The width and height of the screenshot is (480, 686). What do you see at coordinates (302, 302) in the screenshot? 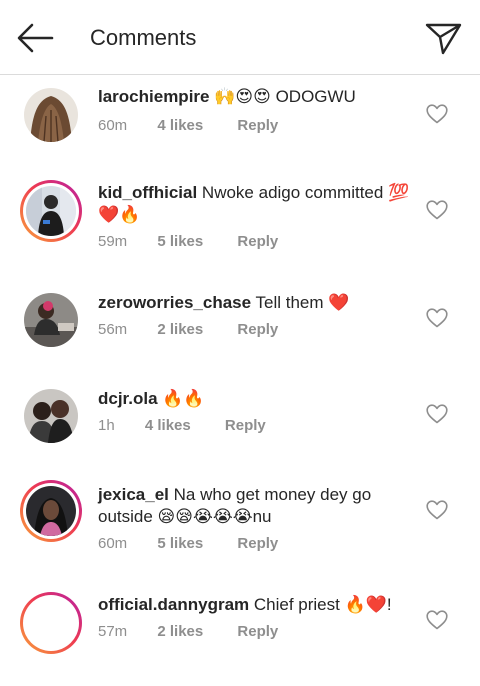
I see `comment-body: Tell them ❤️` at bounding box center [302, 302].